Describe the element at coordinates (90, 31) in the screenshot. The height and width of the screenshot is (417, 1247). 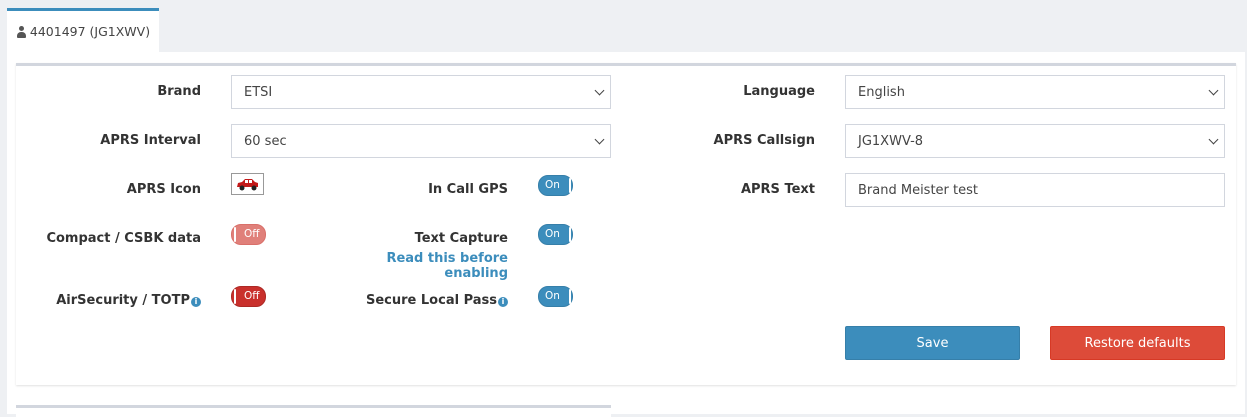
I see `tab-label: 4401497 (JG1XWV)` at that location.